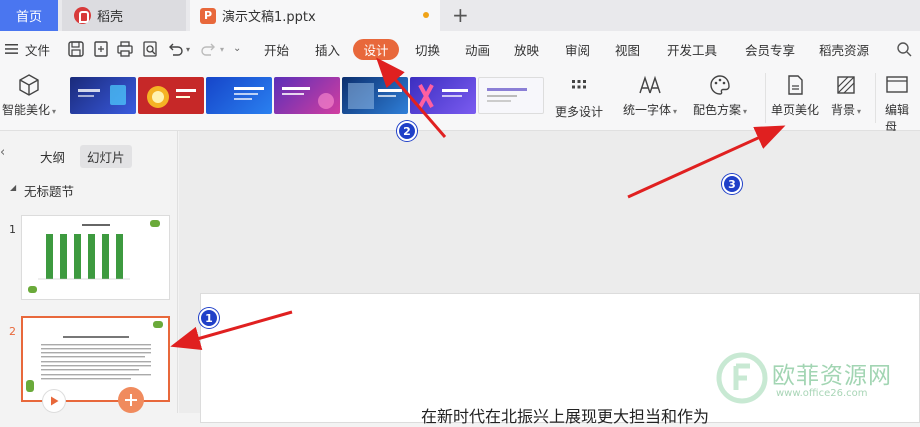  Describe the element at coordinates (269, 17) in the screenshot. I see `tab-document-label: 演示文稿1.pptx` at that location.